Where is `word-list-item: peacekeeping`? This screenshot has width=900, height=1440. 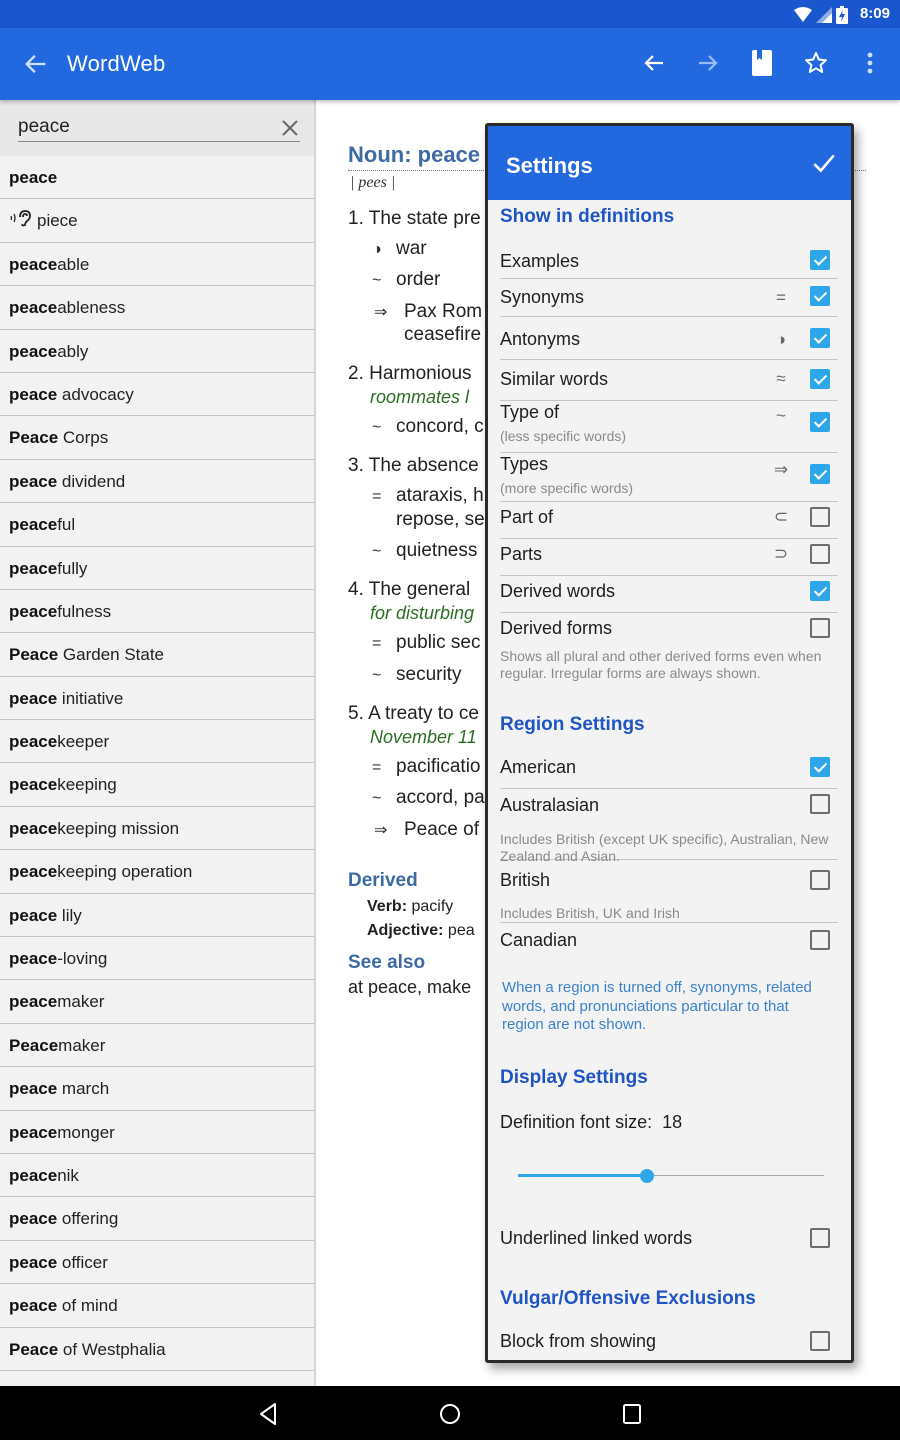 word-list-item: peacekeeping is located at coordinates (157, 785).